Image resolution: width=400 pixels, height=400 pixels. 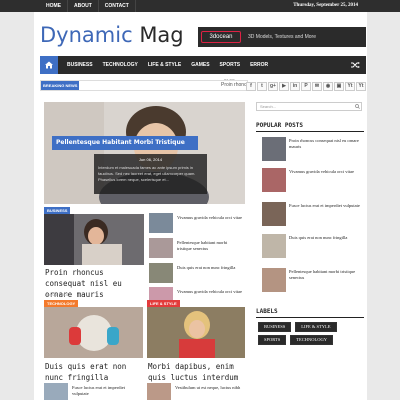 What do you see at coordinates (54, 6) in the screenshot?
I see `top-link-home: HOME` at bounding box center [54, 6].